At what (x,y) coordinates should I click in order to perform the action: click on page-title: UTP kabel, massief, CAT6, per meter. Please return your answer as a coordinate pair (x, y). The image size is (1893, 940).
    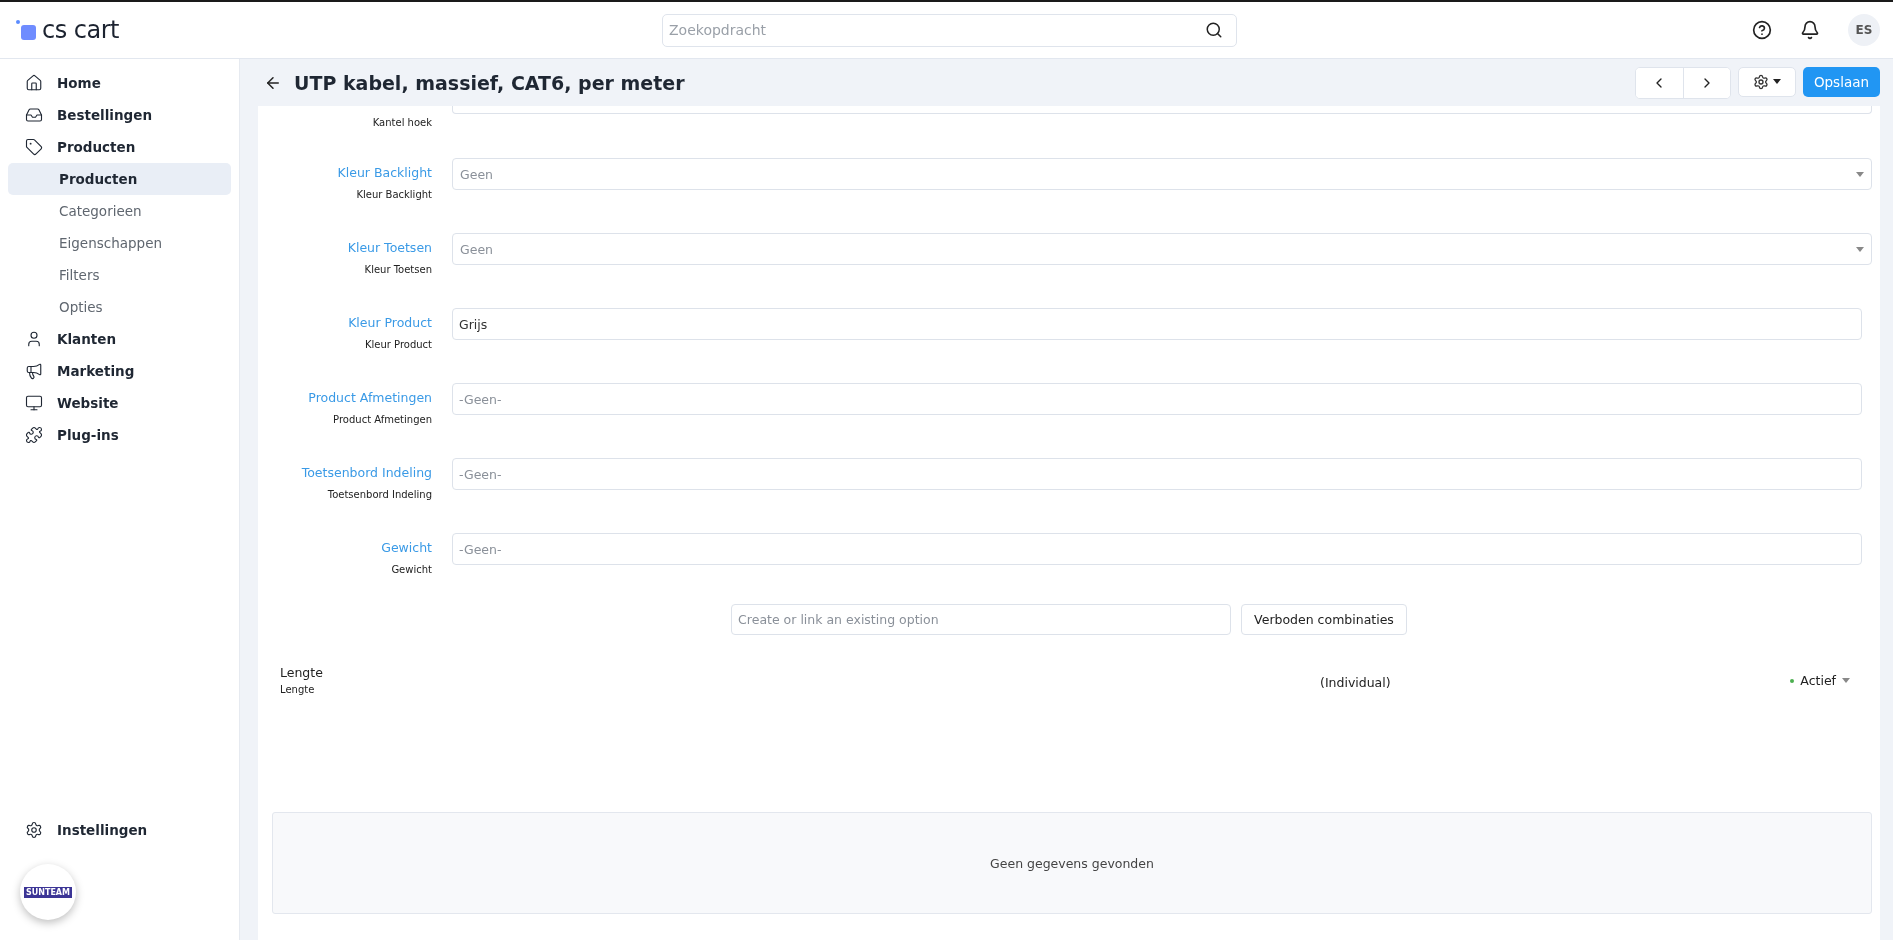
    Looking at the image, I should click on (489, 82).